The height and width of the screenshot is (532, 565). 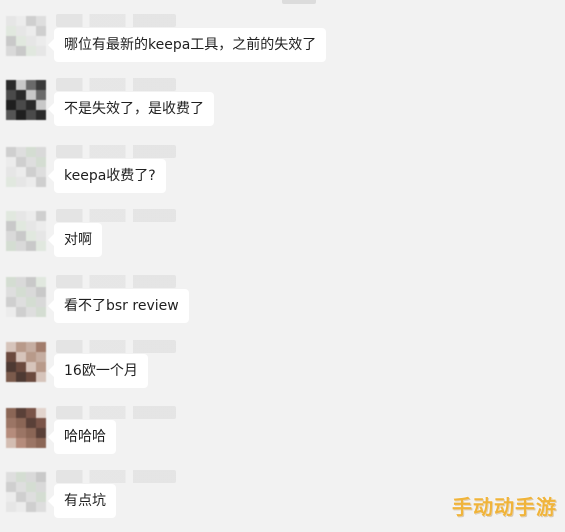 I want to click on message-bubble: 对啊, so click(x=75, y=240).